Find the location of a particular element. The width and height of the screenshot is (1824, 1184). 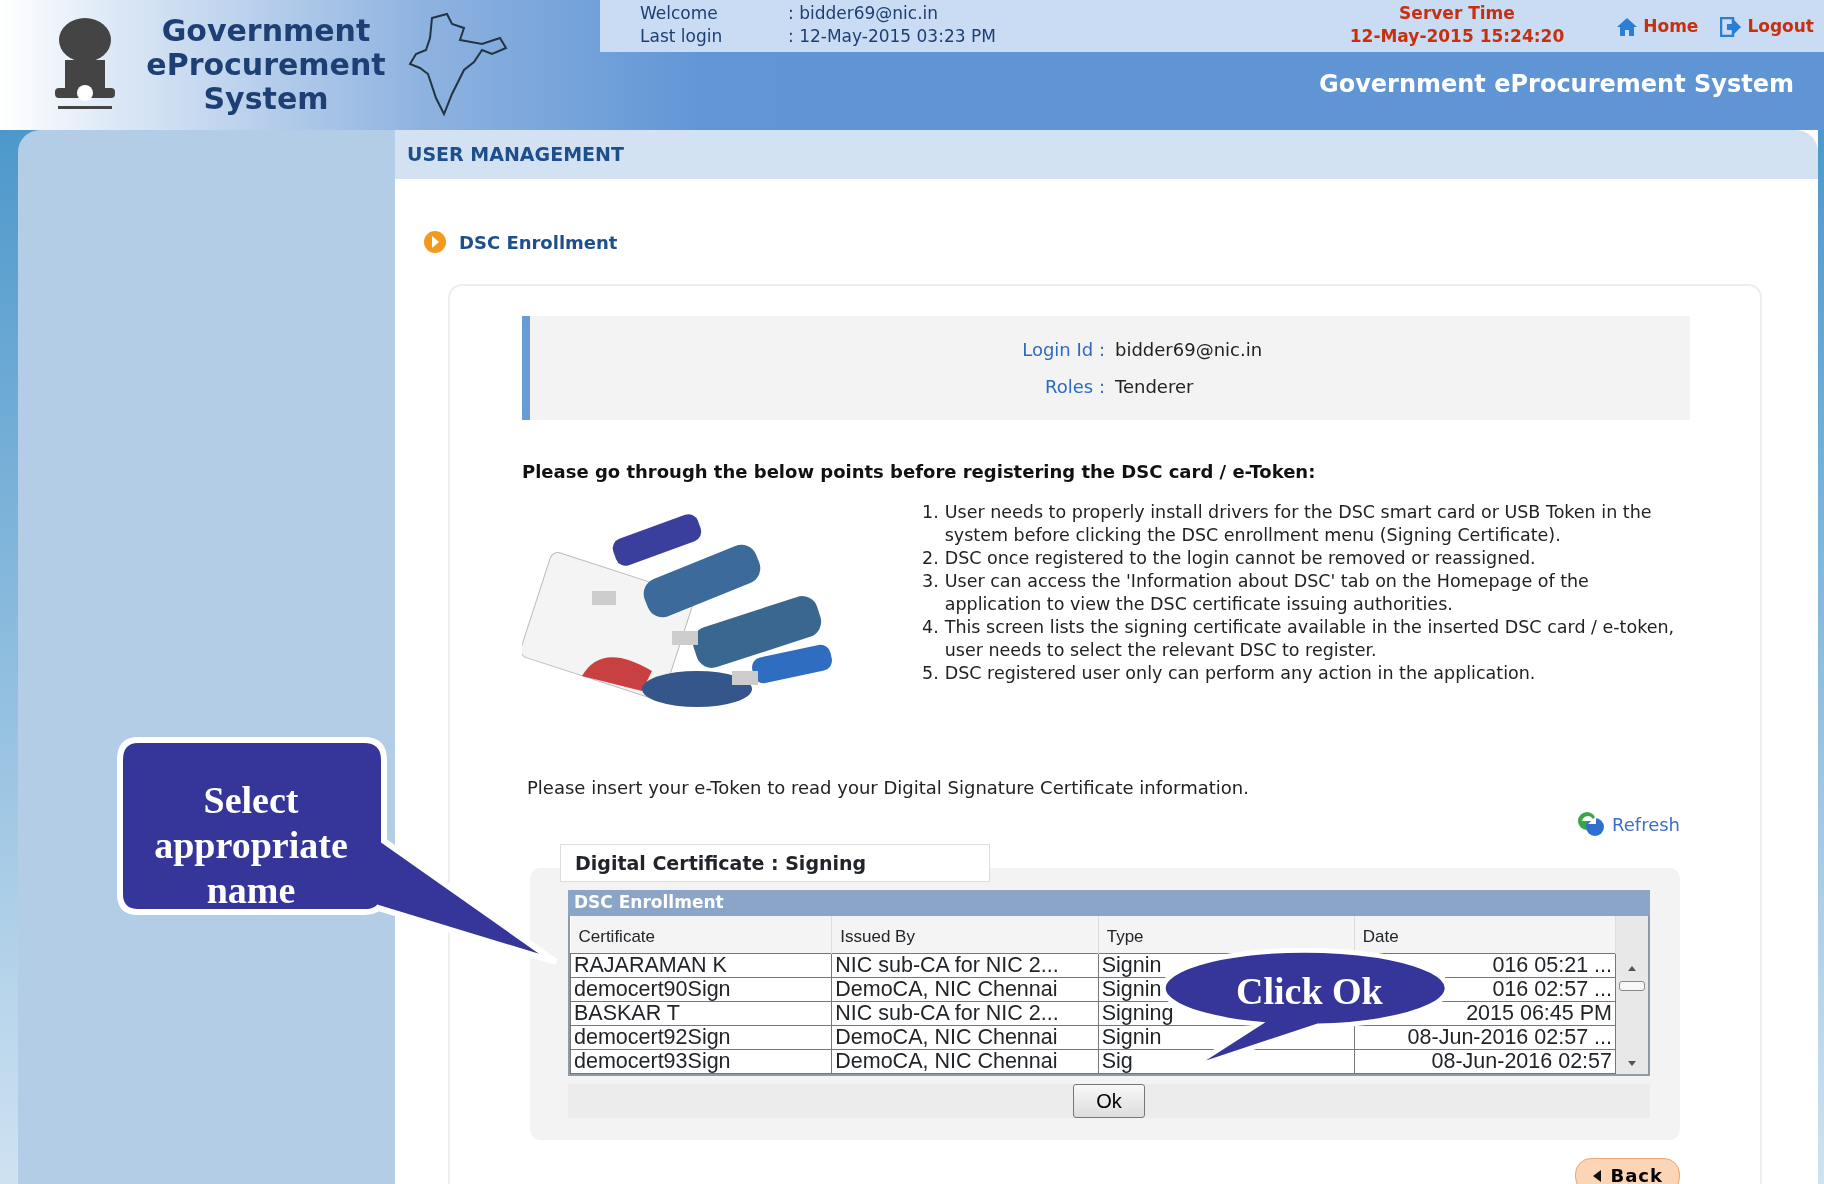

banner-title: Government eProcurement System is located at coordinates (1556, 84).